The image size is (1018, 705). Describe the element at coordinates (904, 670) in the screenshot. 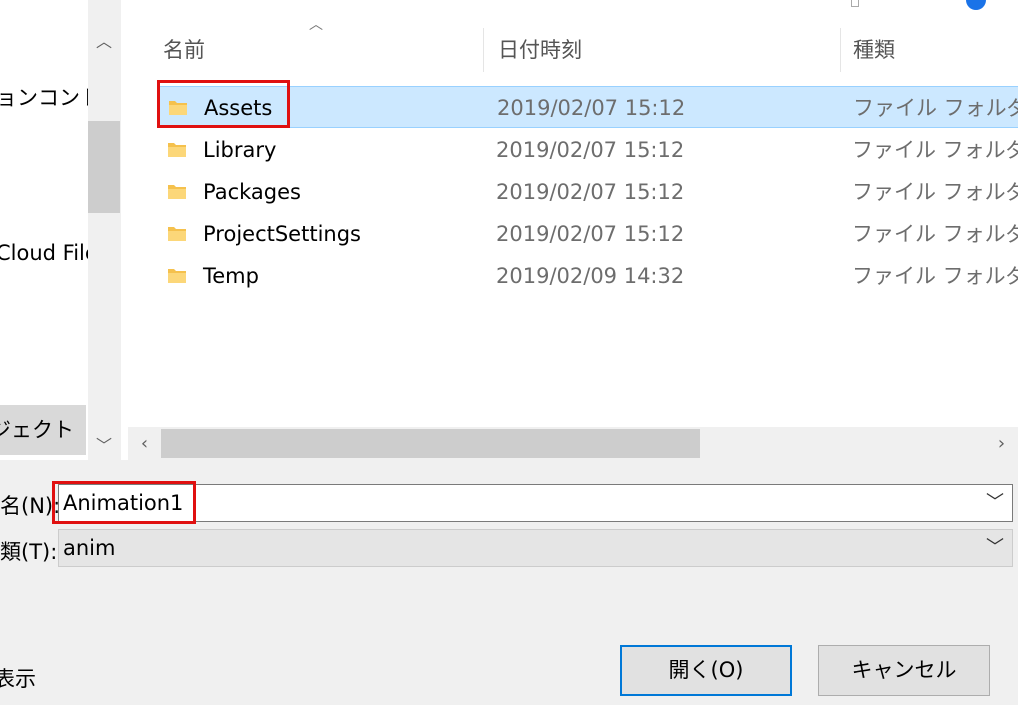

I see `cancel-button: キャンセル` at that location.